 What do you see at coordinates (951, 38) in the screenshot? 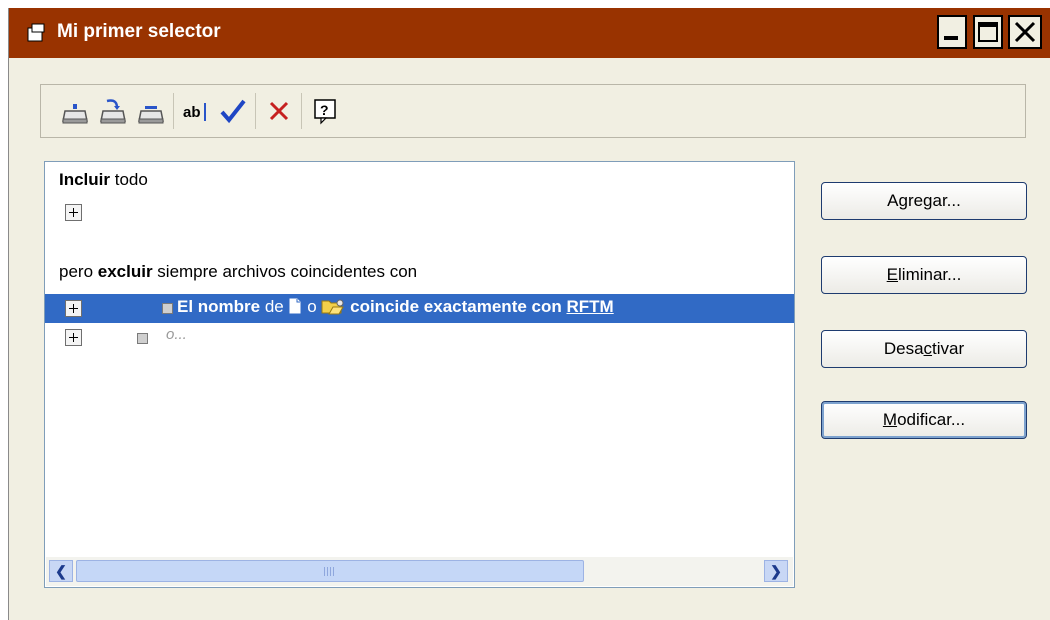
I see `minimize-icon` at bounding box center [951, 38].